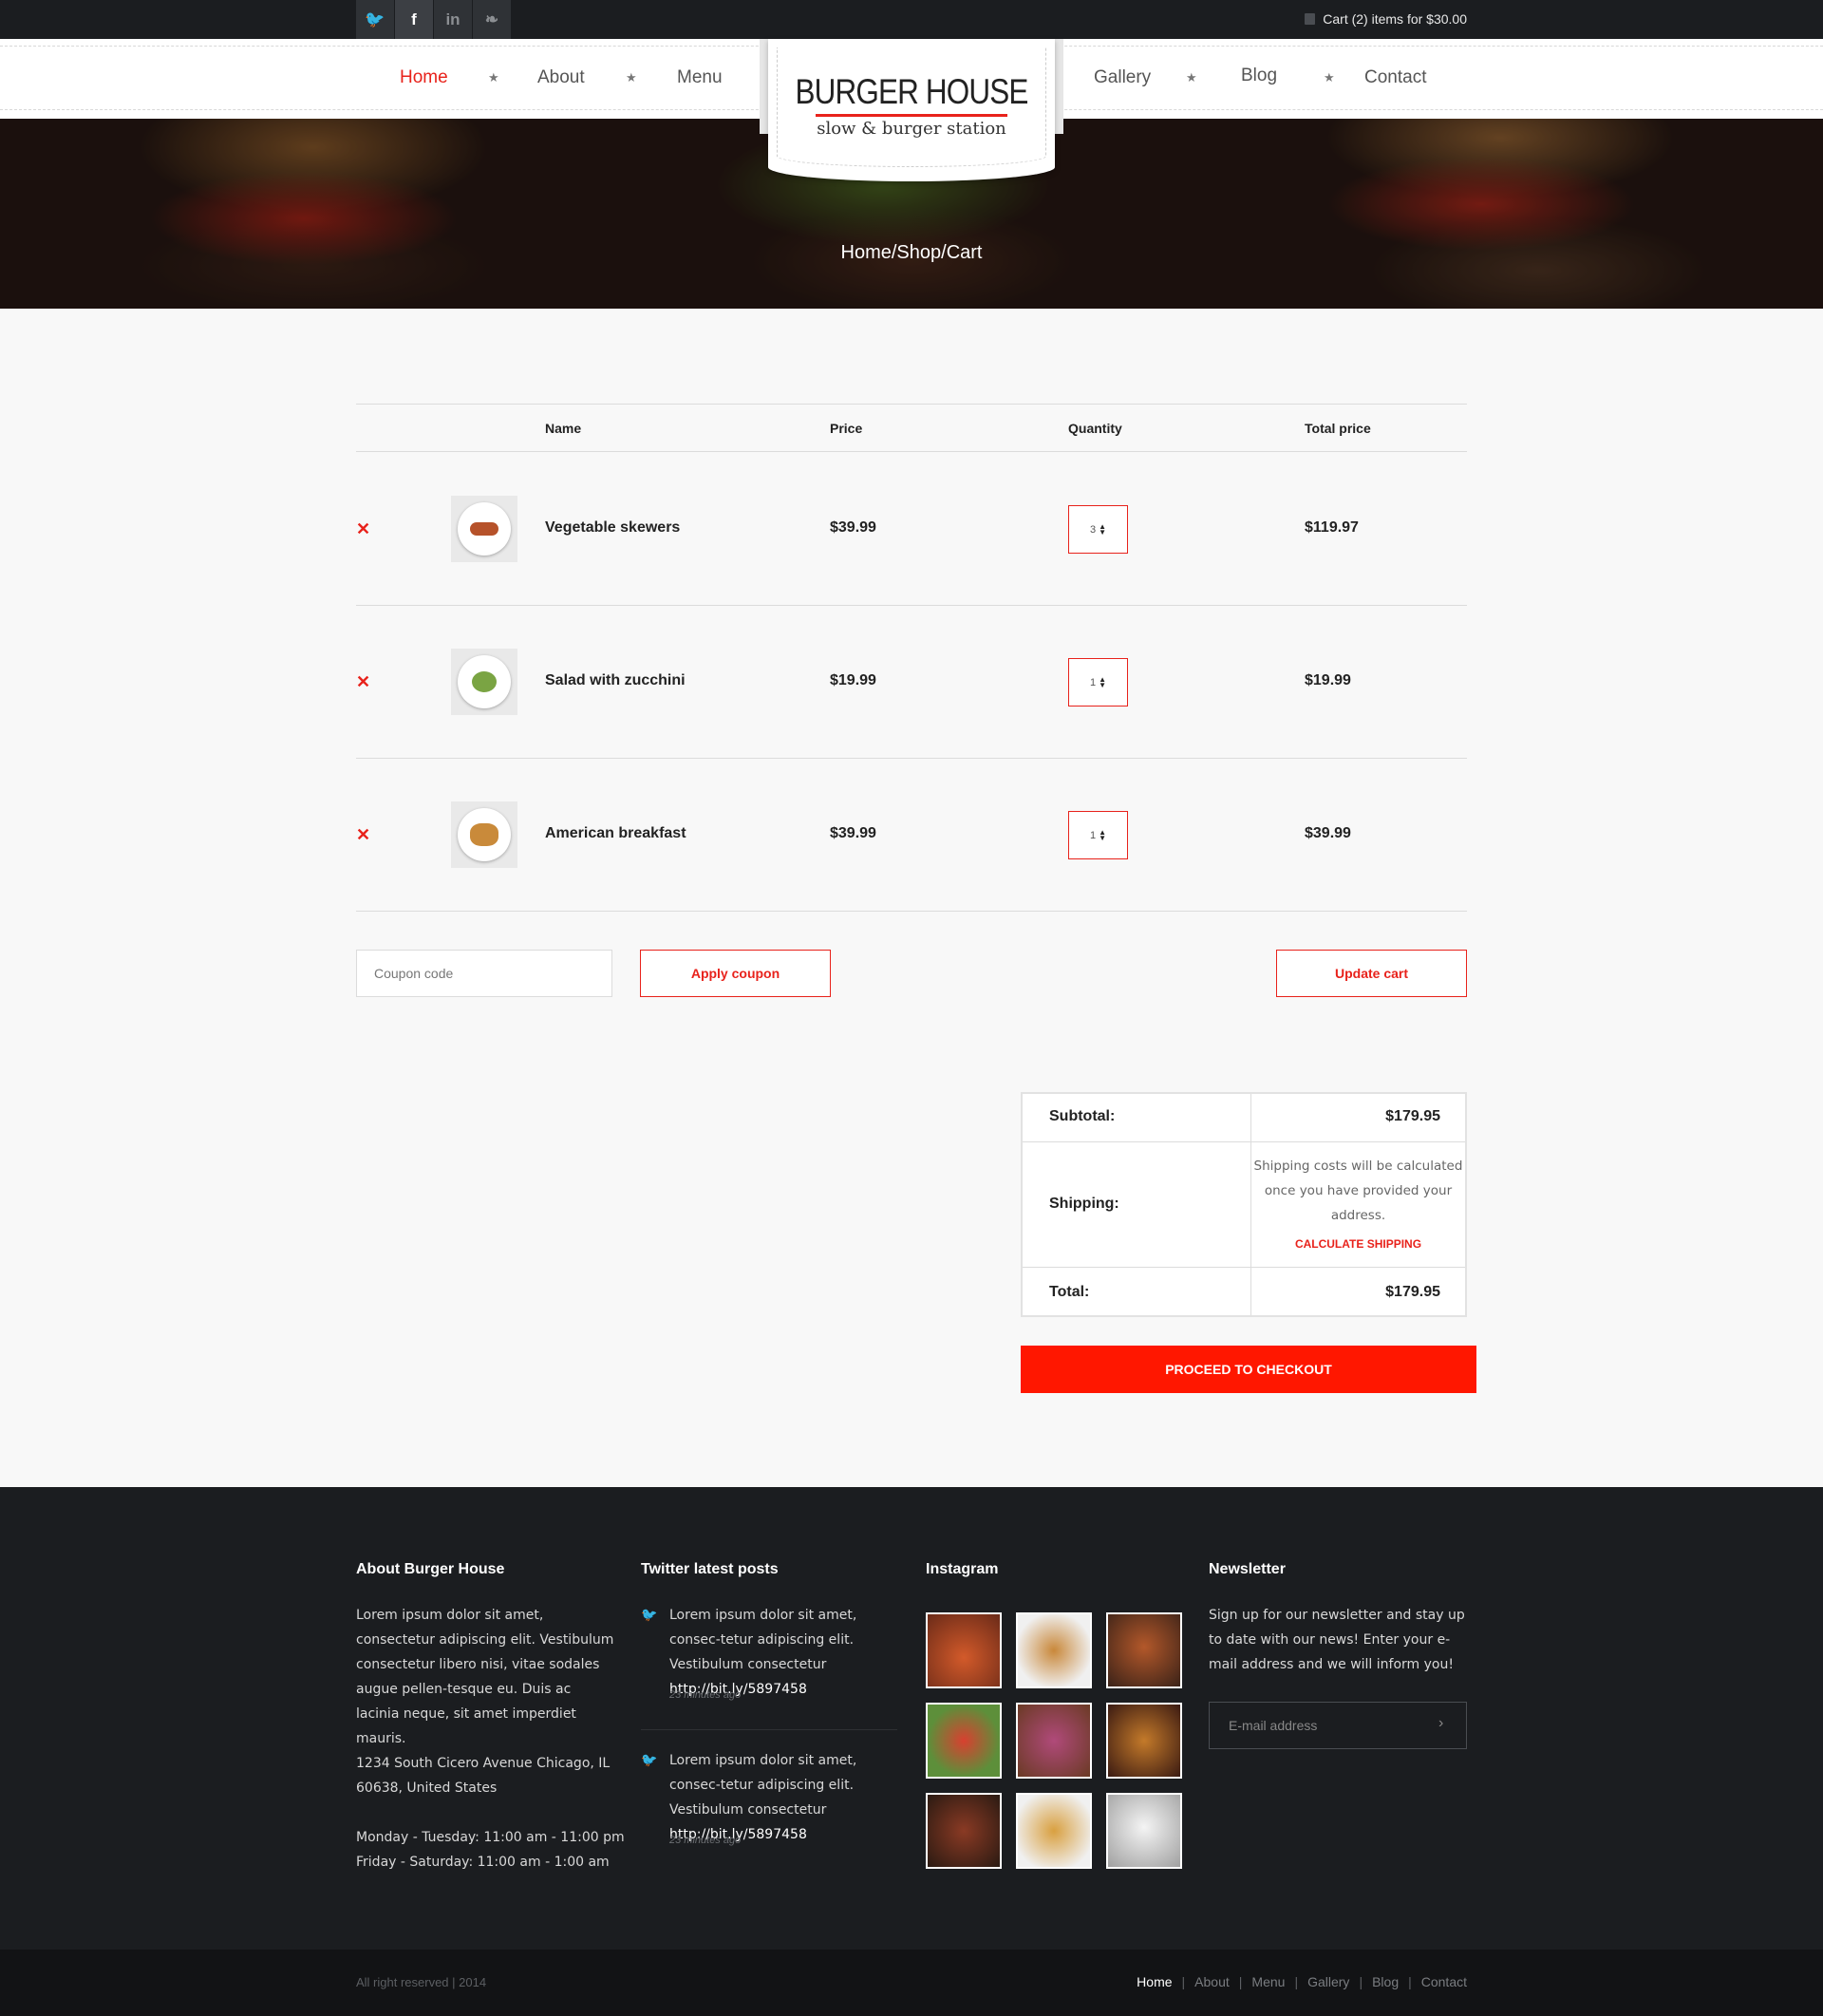 The image size is (1823, 2016). What do you see at coordinates (1247, 1569) in the screenshot?
I see `footer-newsletter-title: Newsletter` at bounding box center [1247, 1569].